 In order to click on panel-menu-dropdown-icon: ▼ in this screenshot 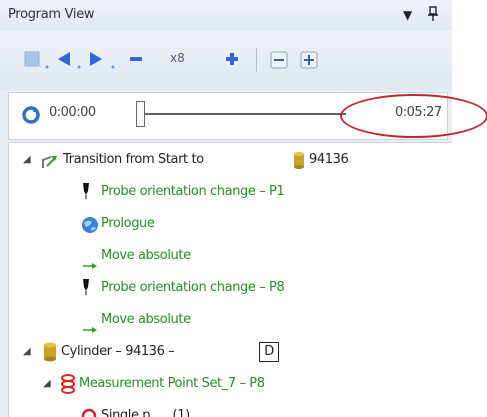, I will do `click(407, 15)`.